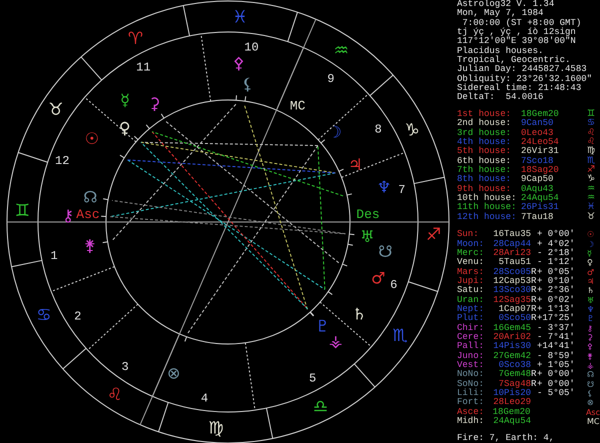  Describe the element at coordinates (522, 69) in the screenshot. I see `chart-info-text: Julian Day: 2445827.4583` at that location.